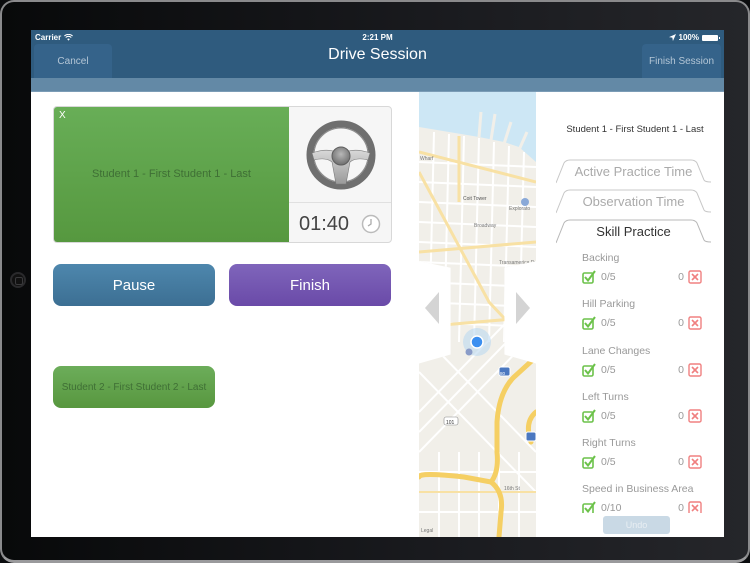 The image size is (750, 563). Describe the element at coordinates (377, 85) in the screenshot. I see `sub-toolbar` at that location.